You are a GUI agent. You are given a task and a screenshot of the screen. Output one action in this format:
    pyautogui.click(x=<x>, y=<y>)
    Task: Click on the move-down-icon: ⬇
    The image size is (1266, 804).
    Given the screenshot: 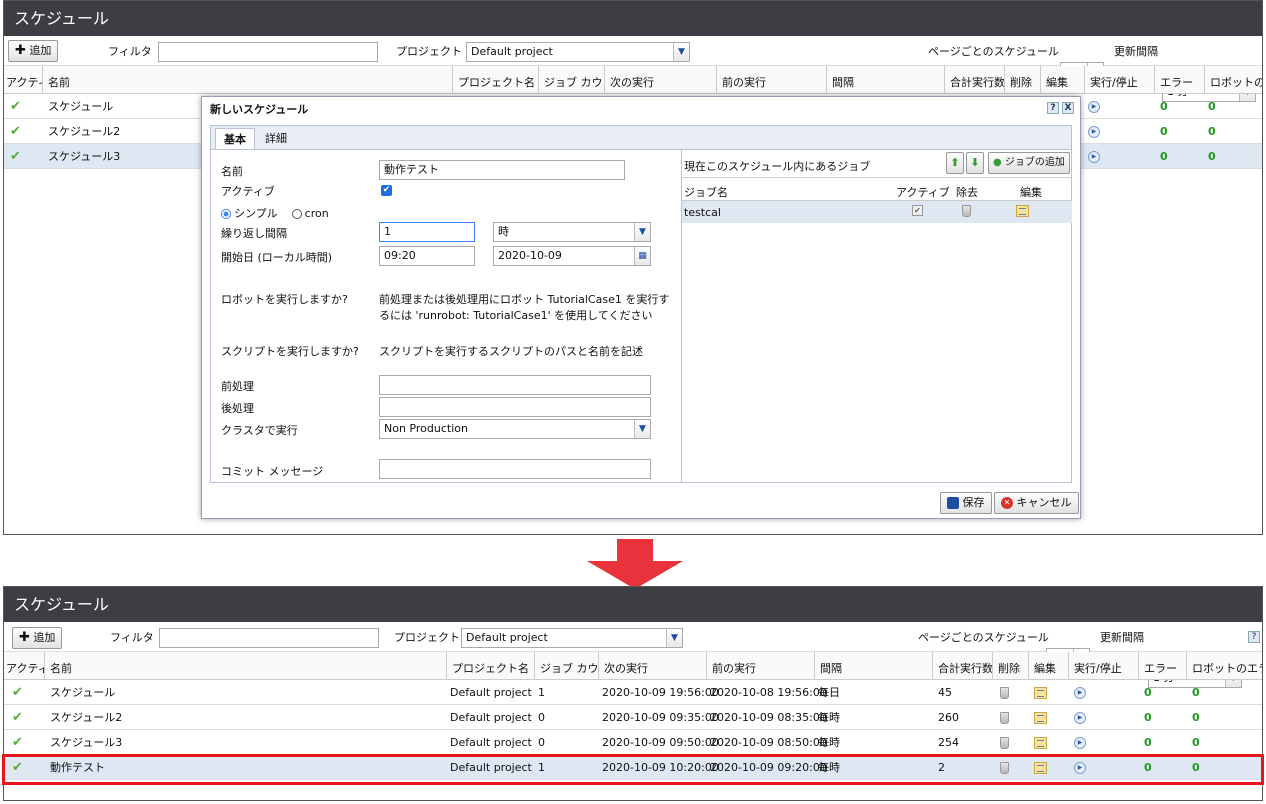 What is the action you would take?
    pyautogui.click(x=975, y=163)
    